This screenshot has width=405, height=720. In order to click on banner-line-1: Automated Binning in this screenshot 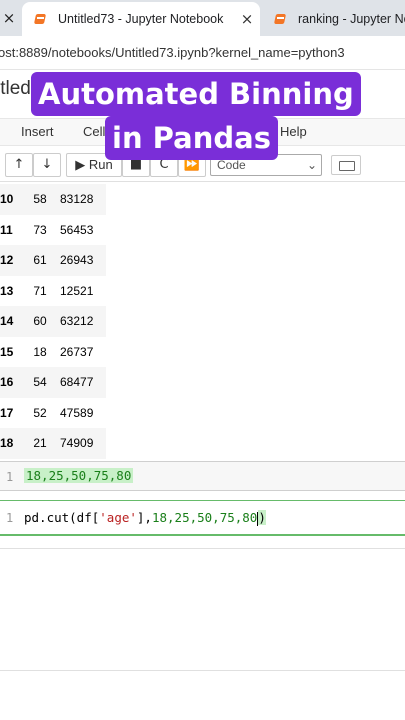, I will do `click(196, 94)`.